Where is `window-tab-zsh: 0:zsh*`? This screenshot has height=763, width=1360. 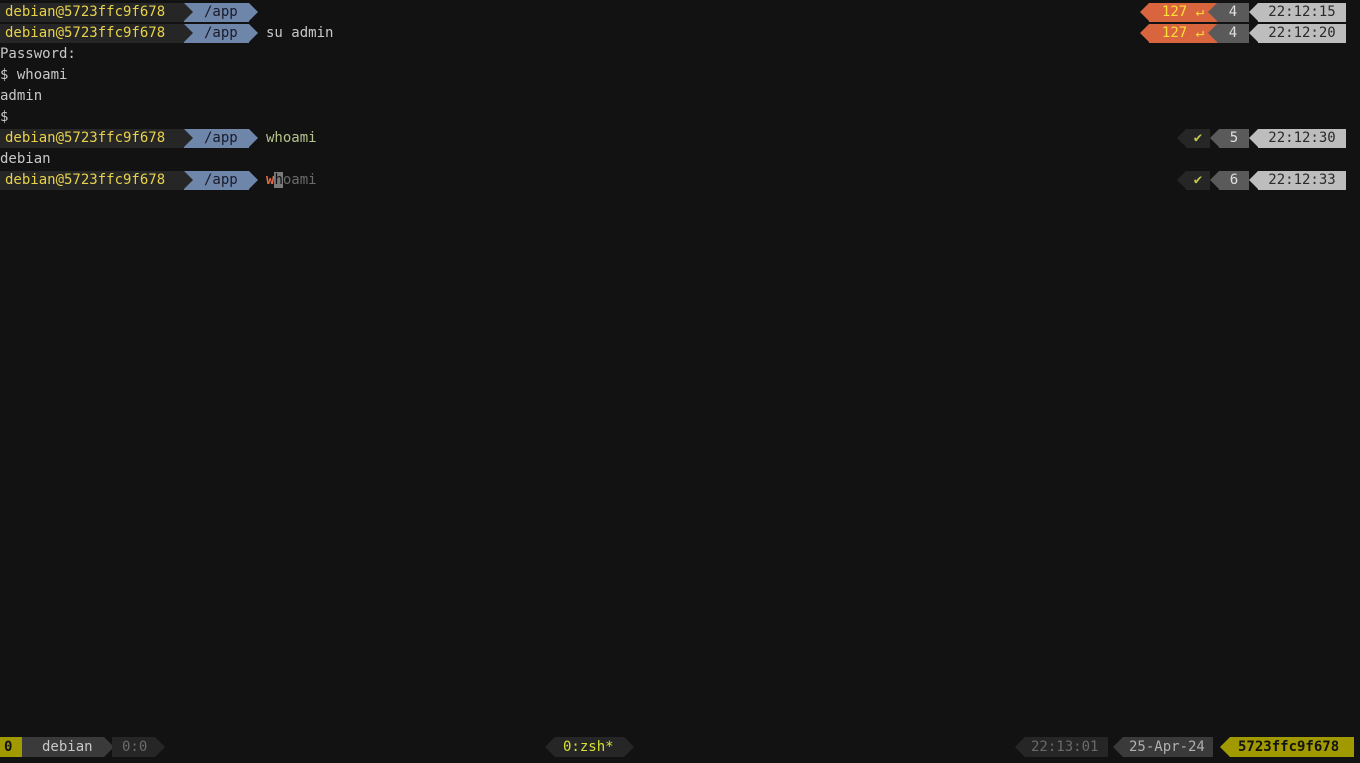
window-tab-zsh: 0:zsh* is located at coordinates (589, 747).